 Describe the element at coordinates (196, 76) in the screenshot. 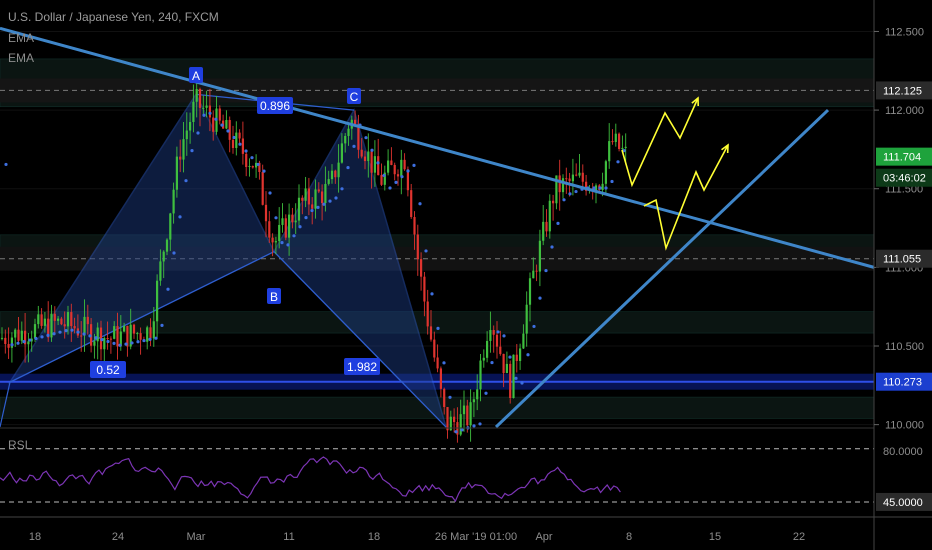

I see `pattern-point-label: A` at that location.